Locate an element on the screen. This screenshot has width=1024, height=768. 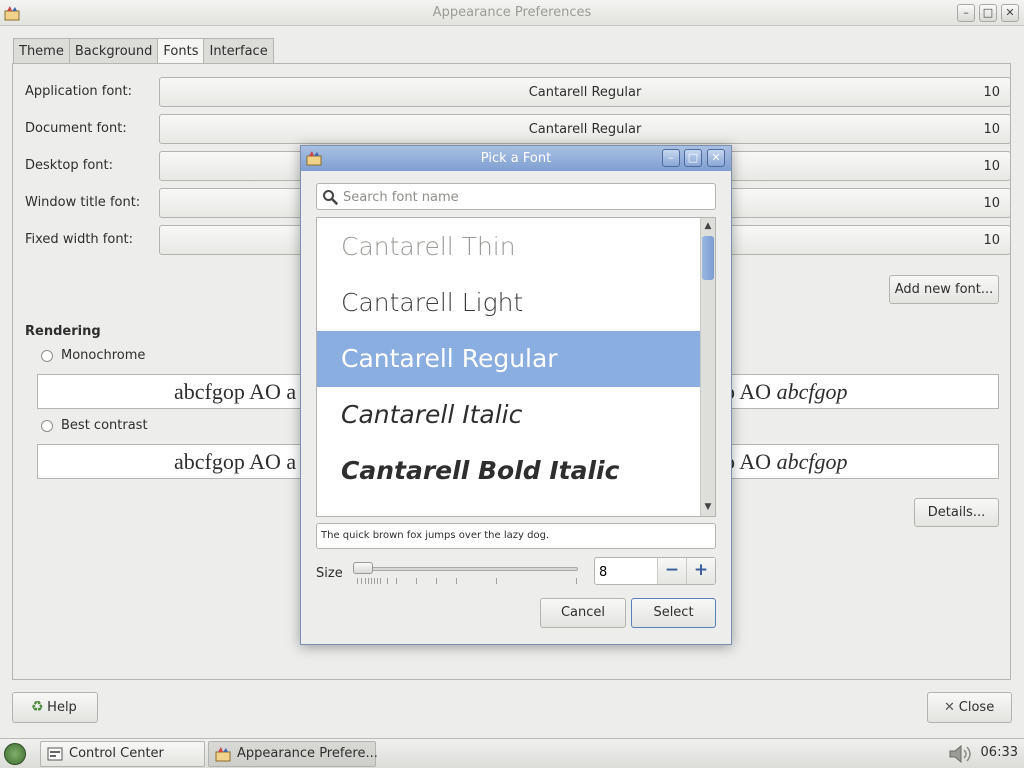
size-slider is located at coordinates (465, 574).